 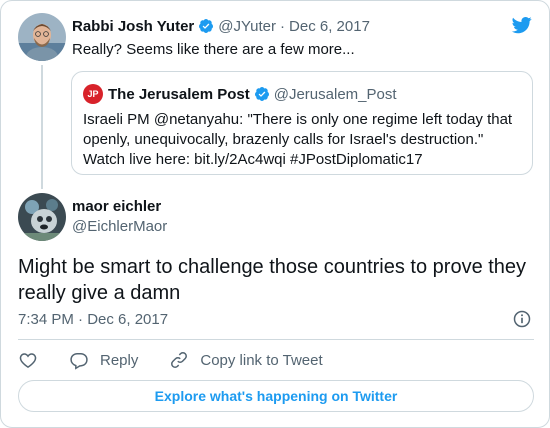 I want to click on twitter-bird-icon, so click(x=522, y=25).